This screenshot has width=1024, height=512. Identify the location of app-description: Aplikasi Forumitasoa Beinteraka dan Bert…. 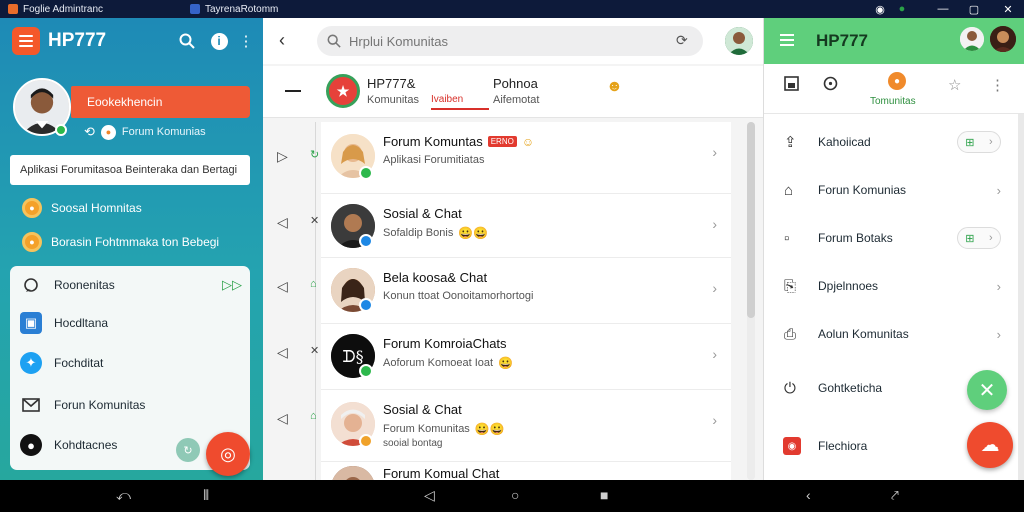
(130, 170).